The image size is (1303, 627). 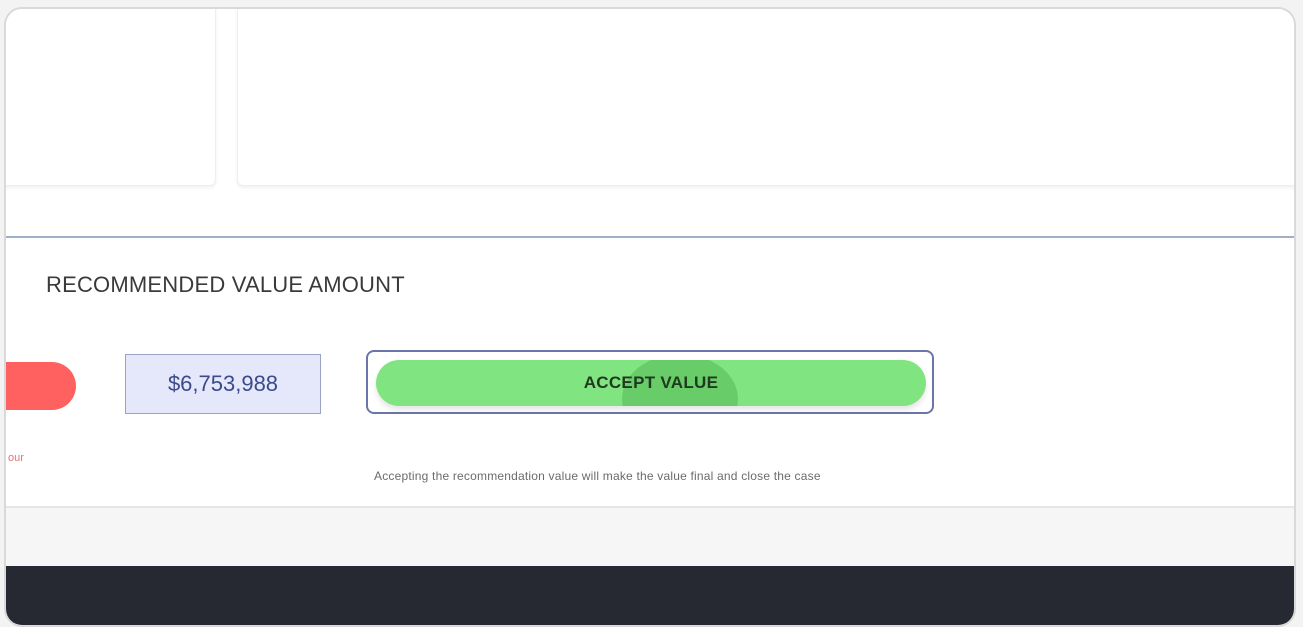 I want to click on accept-button-focus-ring: ACCEPT VALUE, so click(x=650, y=382).